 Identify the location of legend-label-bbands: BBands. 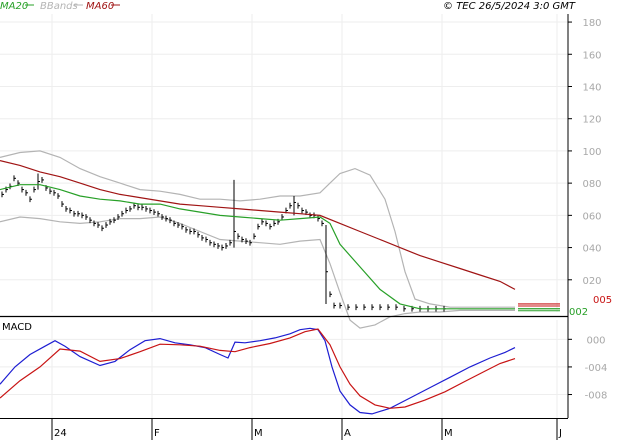
(59, 6).